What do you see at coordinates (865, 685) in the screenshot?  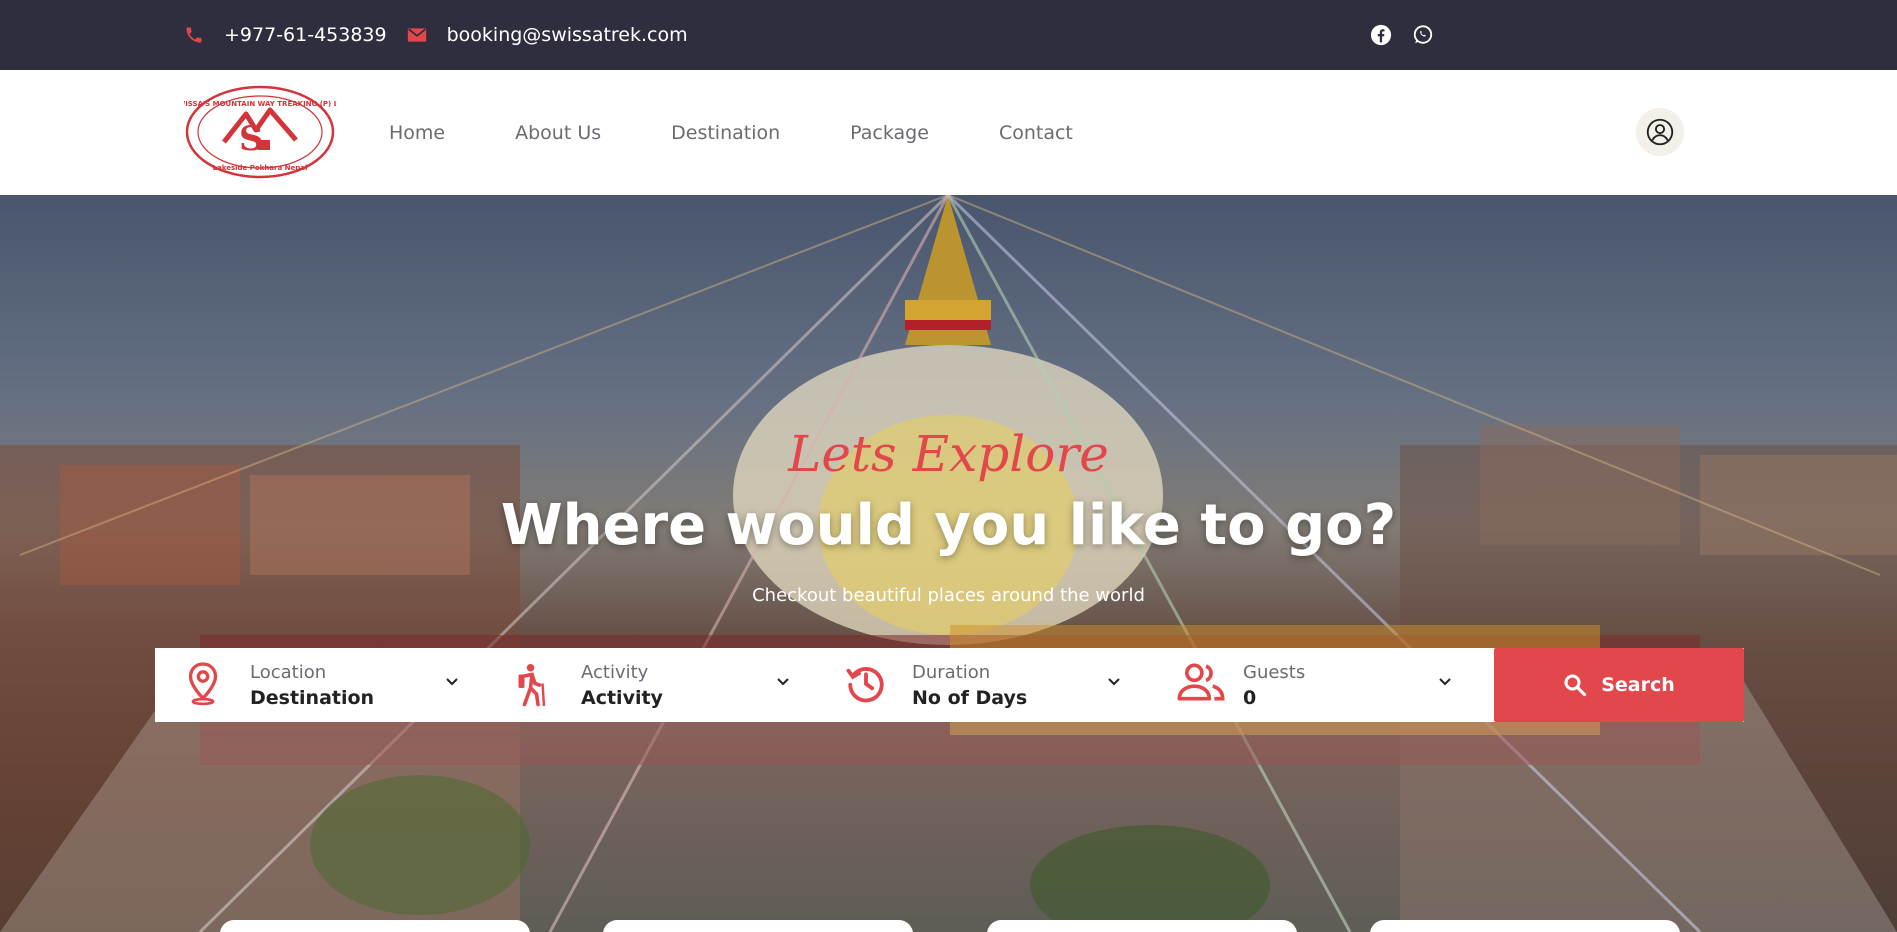 I see `history-clock-icon` at bounding box center [865, 685].